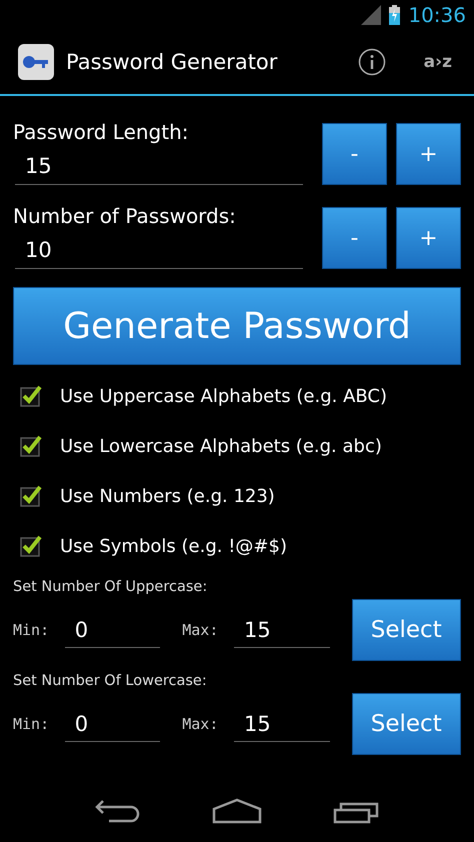  I want to click on checkbox-label: Use Lowercase Alphabets (e.g. abc), so click(221, 446).